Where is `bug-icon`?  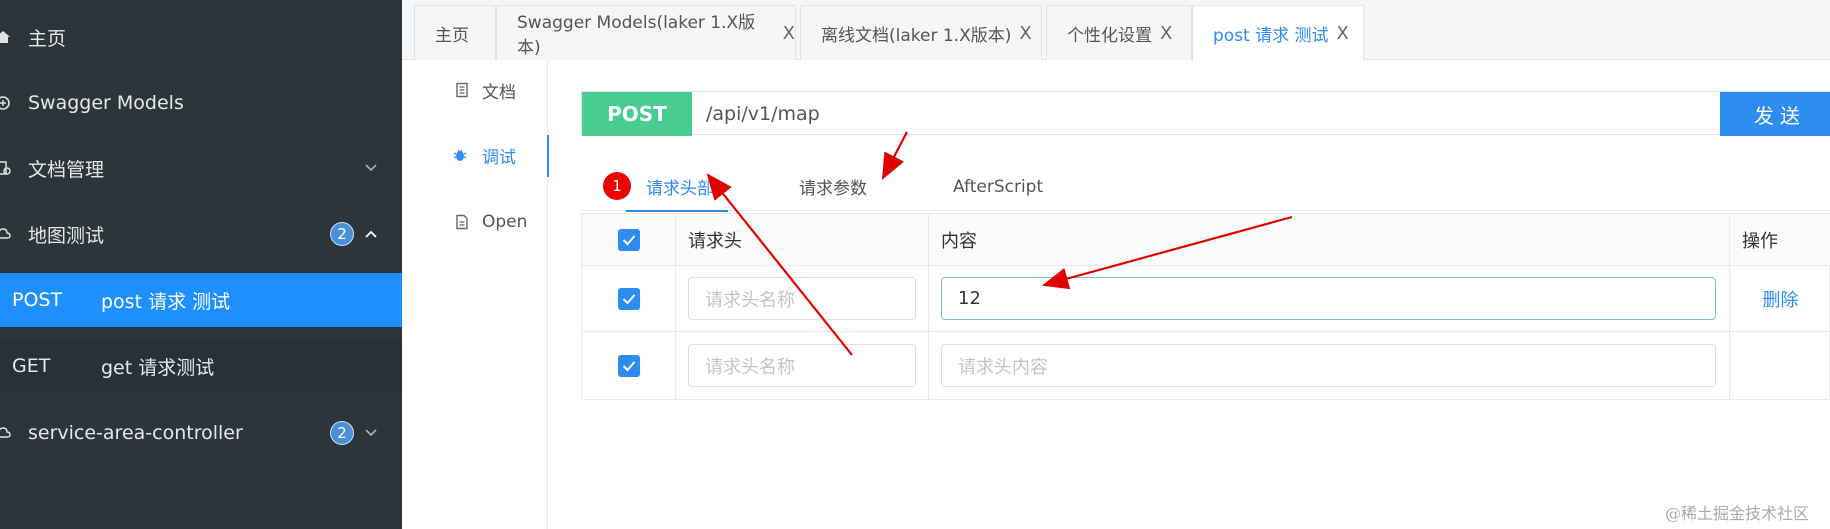 bug-icon is located at coordinates (460, 155).